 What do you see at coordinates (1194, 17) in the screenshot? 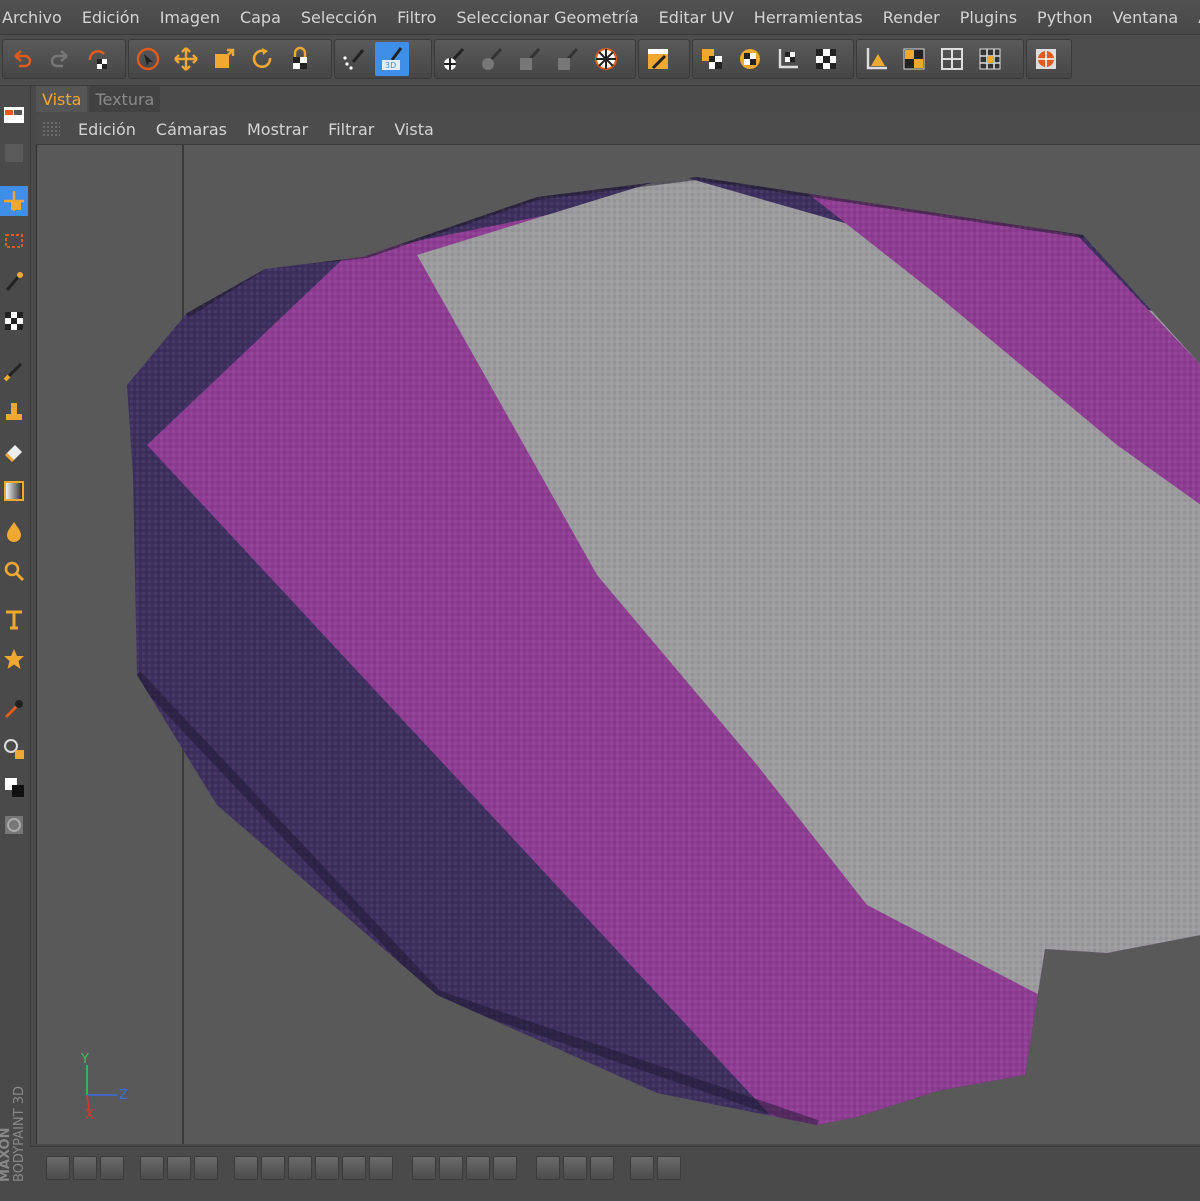
I see `menu-item-13: Ayuda` at bounding box center [1194, 17].